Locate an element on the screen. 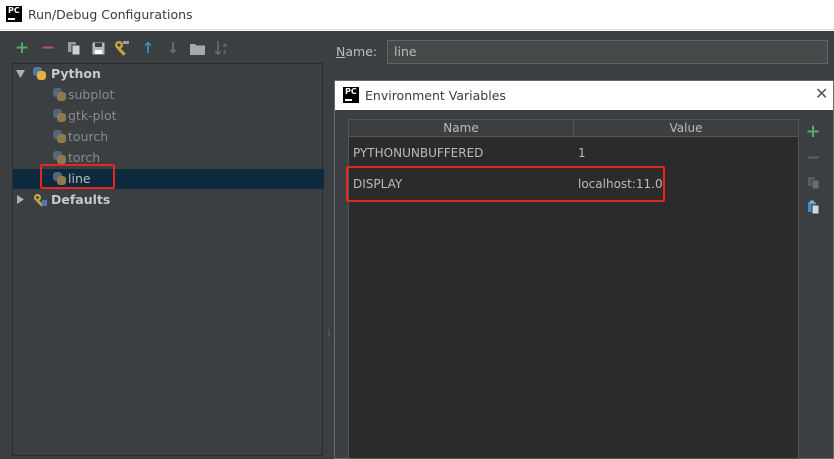 The width and height of the screenshot is (834, 459). svg-text: a is located at coordinates (225, 45).